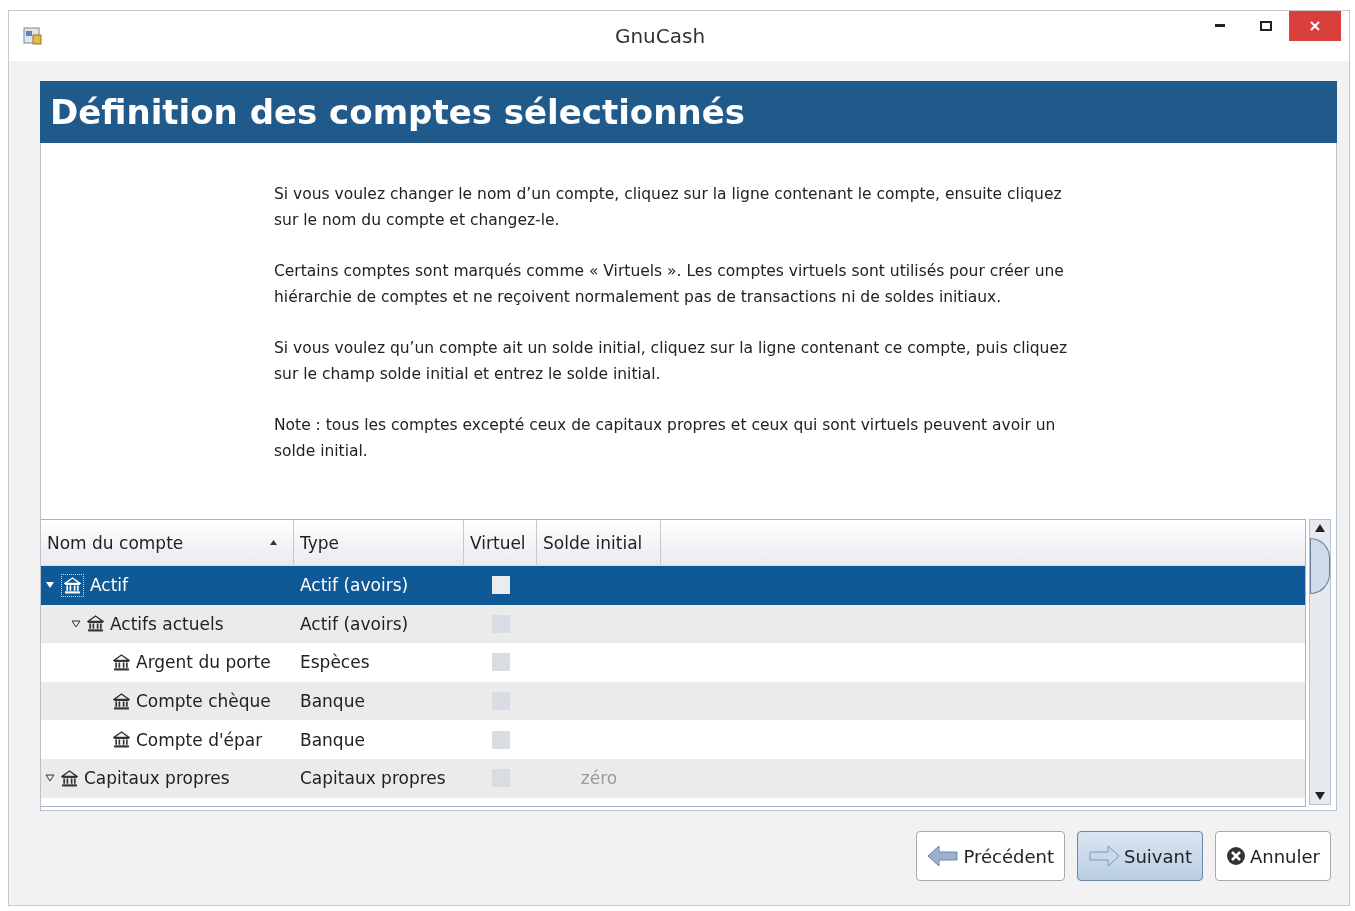 This screenshot has height=911, width=1355. Describe the element at coordinates (1320, 796) in the screenshot. I see `scroll-down-icon` at that location.